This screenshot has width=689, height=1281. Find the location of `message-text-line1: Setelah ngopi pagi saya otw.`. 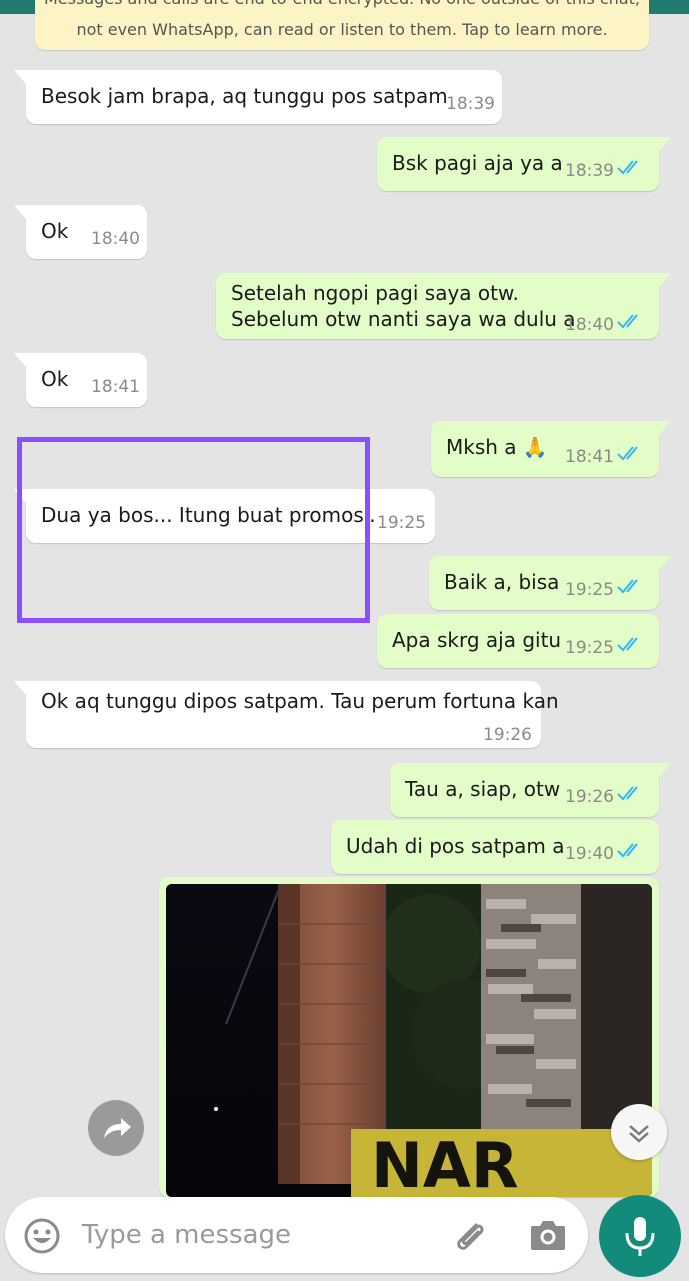

message-text-line1: Setelah ngopi pagi saya otw. is located at coordinates (375, 293).